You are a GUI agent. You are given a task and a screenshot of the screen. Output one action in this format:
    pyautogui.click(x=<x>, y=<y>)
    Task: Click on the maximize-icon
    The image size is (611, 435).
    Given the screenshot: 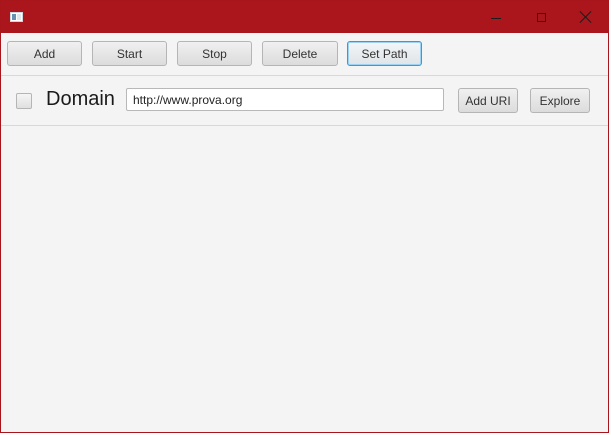 What is the action you would take?
    pyautogui.click(x=541, y=17)
    